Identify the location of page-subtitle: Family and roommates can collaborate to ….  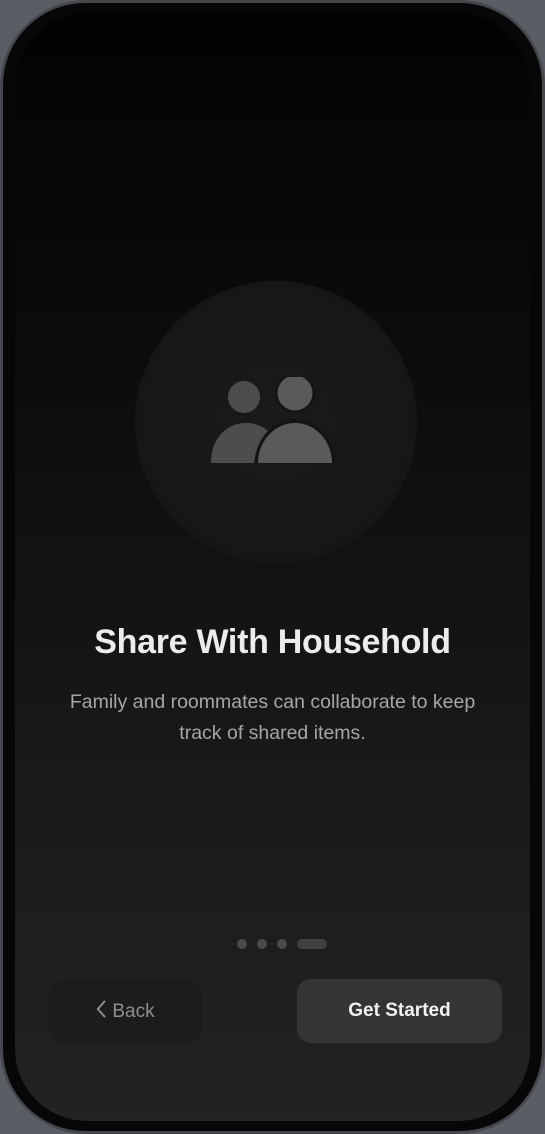
(272, 717).